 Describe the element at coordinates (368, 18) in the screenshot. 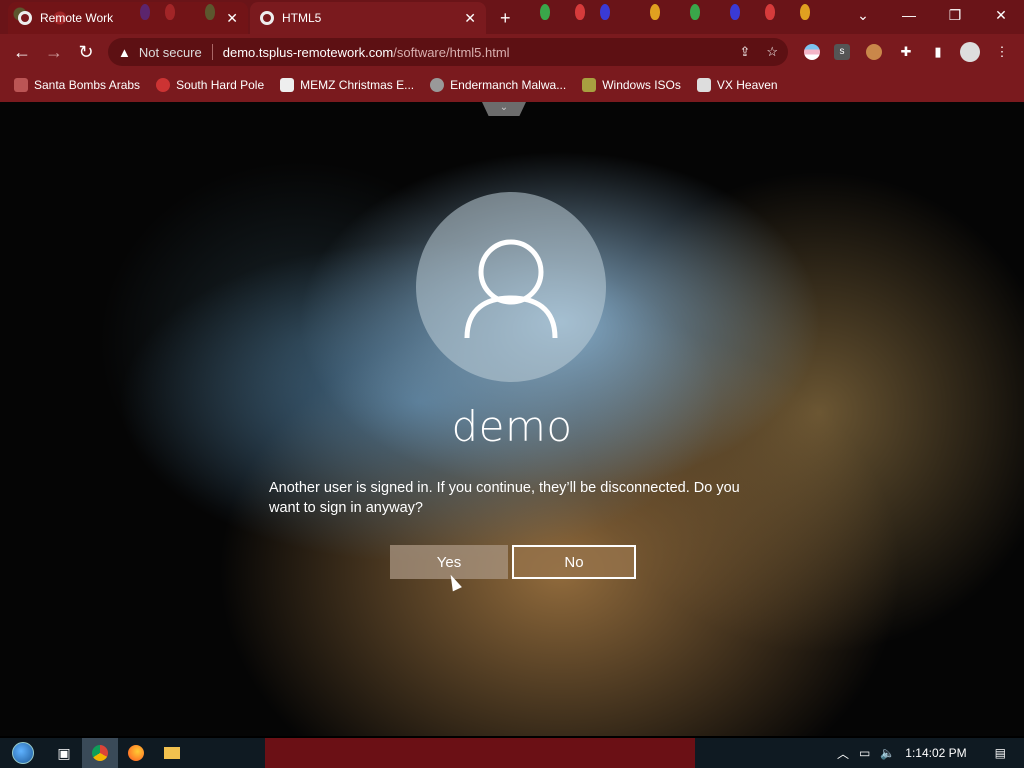

I see `tab-html5: HTML5 ✕` at that location.